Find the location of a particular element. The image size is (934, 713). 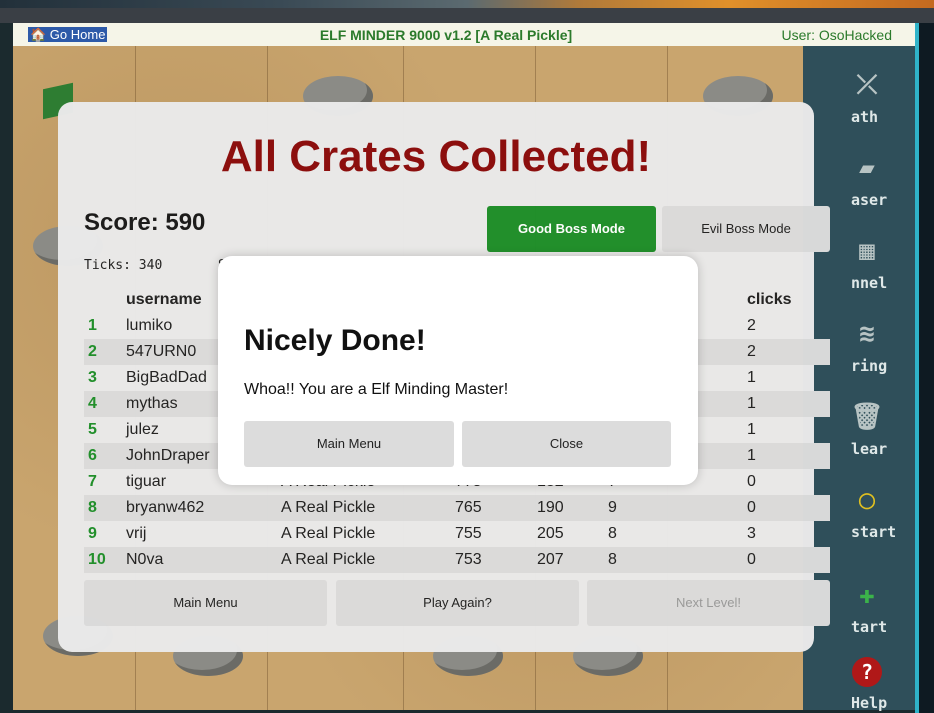

app-title: ELF MINDER 9000 v1.2 [A Real Pickle] is located at coordinates (446, 35).